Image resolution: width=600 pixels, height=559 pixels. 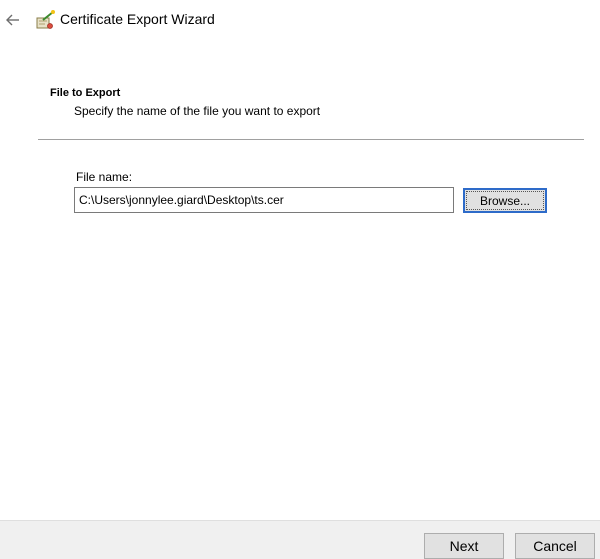 I want to click on section-title: File to Export, so click(x=85, y=93).